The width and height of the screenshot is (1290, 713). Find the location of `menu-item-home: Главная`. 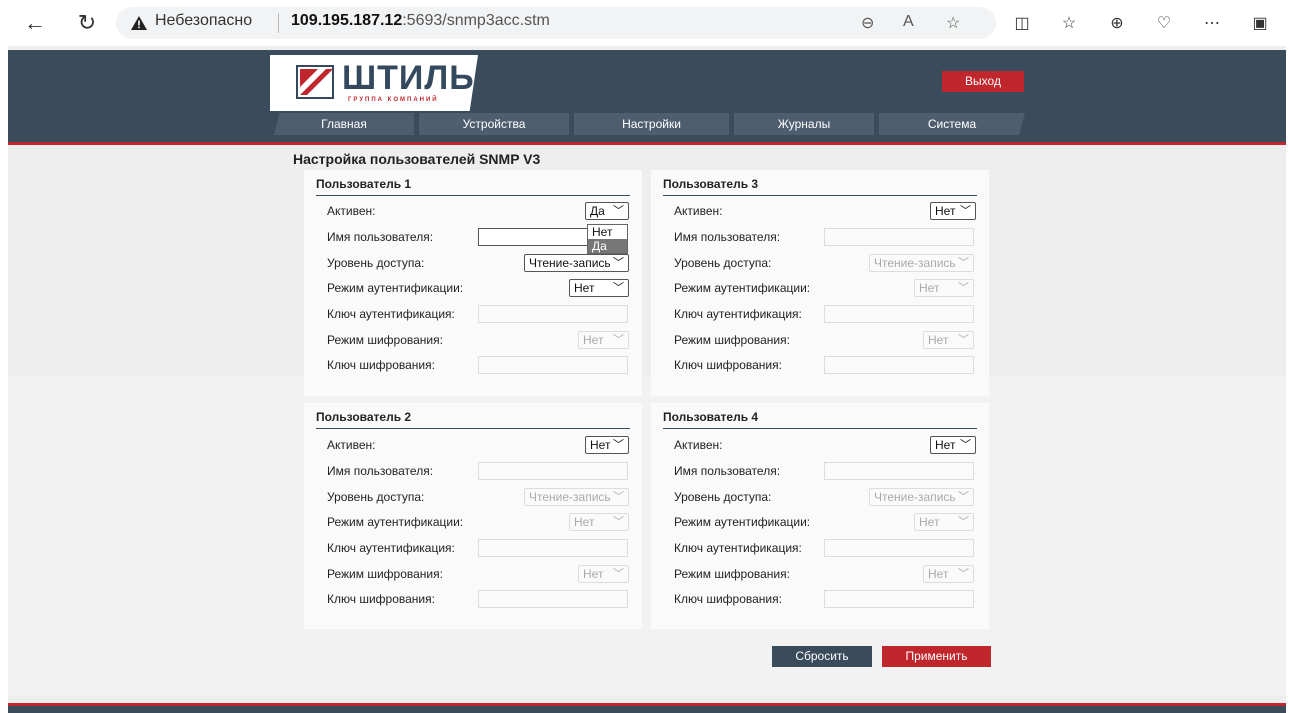

menu-item-home: Главная is located at coordinates (344, 124).